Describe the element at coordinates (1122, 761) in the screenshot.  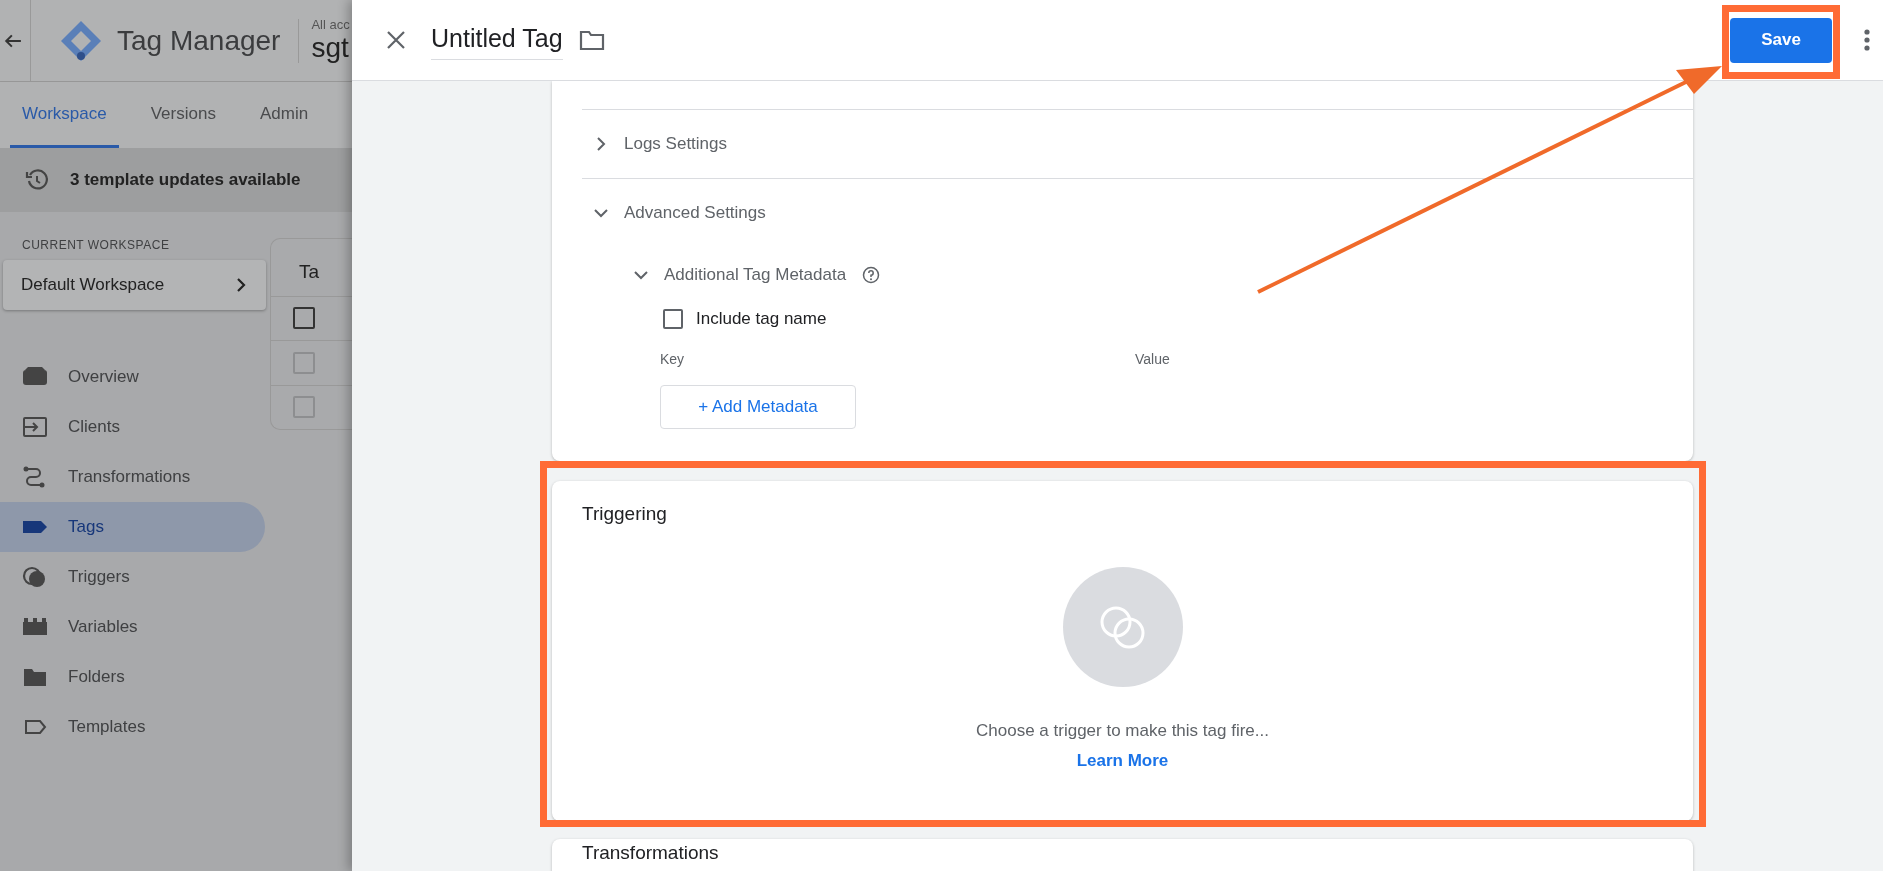
I see `learn-more-link: Learn More` at that location.